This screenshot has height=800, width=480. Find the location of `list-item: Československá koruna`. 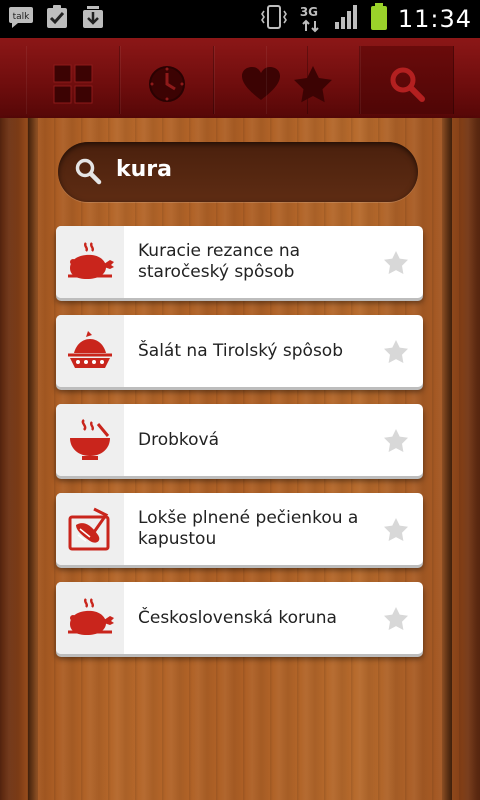

list-item: Československá koruna is located at coordinates (239, 618).